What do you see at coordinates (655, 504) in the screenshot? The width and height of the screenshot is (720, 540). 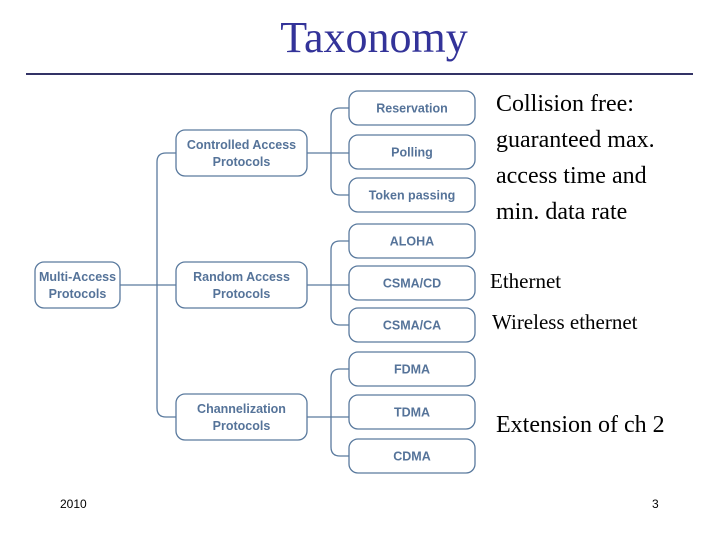 I see `slide-number: 3` at bounding box center [655, 504].